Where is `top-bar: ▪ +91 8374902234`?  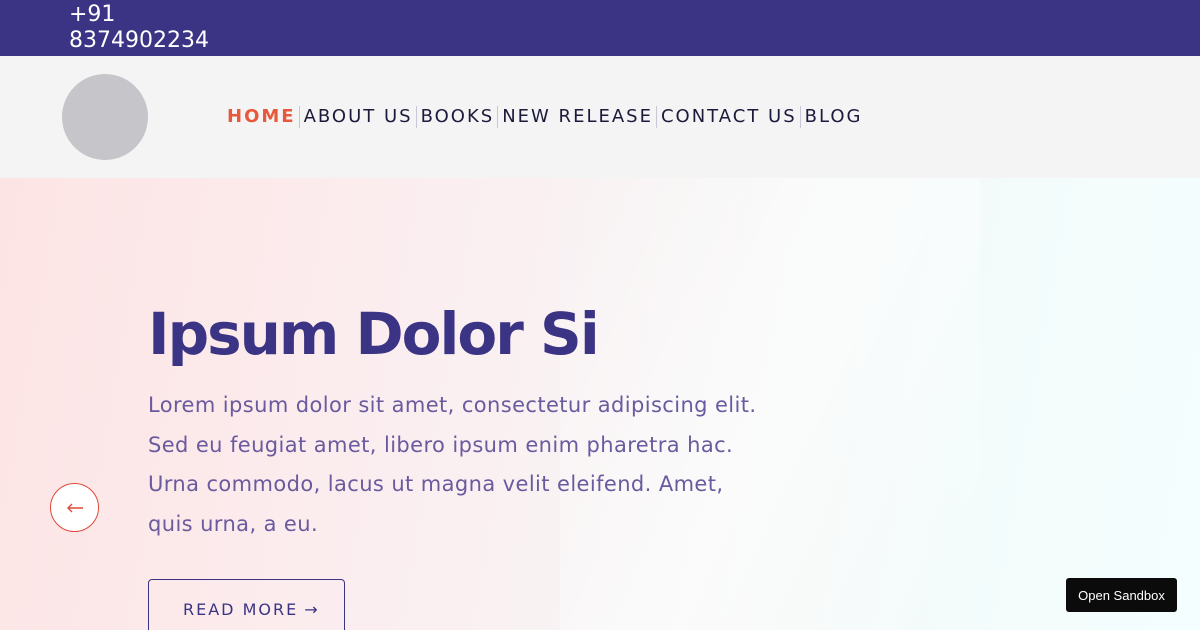 top-bar: ▪ +91 8374902234 is located at coordinates (600, 28).